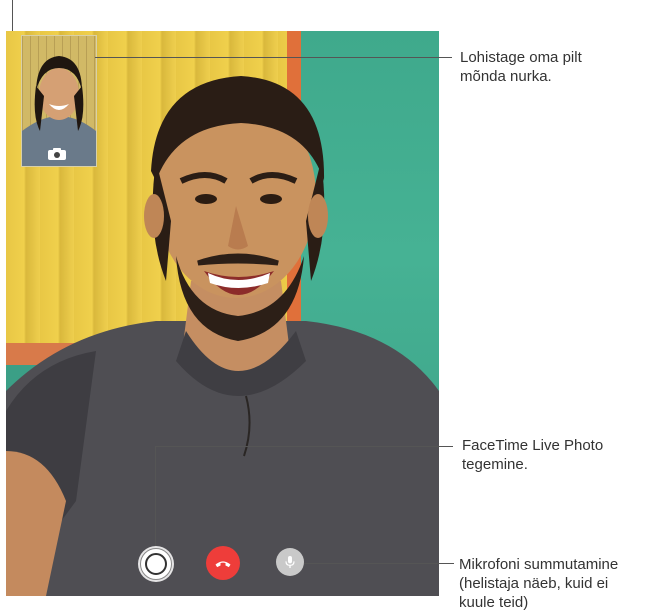  Describe the element at coordinates (521, 57) in the screenshot. I see `callout-drag-pip-line1: Lohistage oma pilt` at that location.